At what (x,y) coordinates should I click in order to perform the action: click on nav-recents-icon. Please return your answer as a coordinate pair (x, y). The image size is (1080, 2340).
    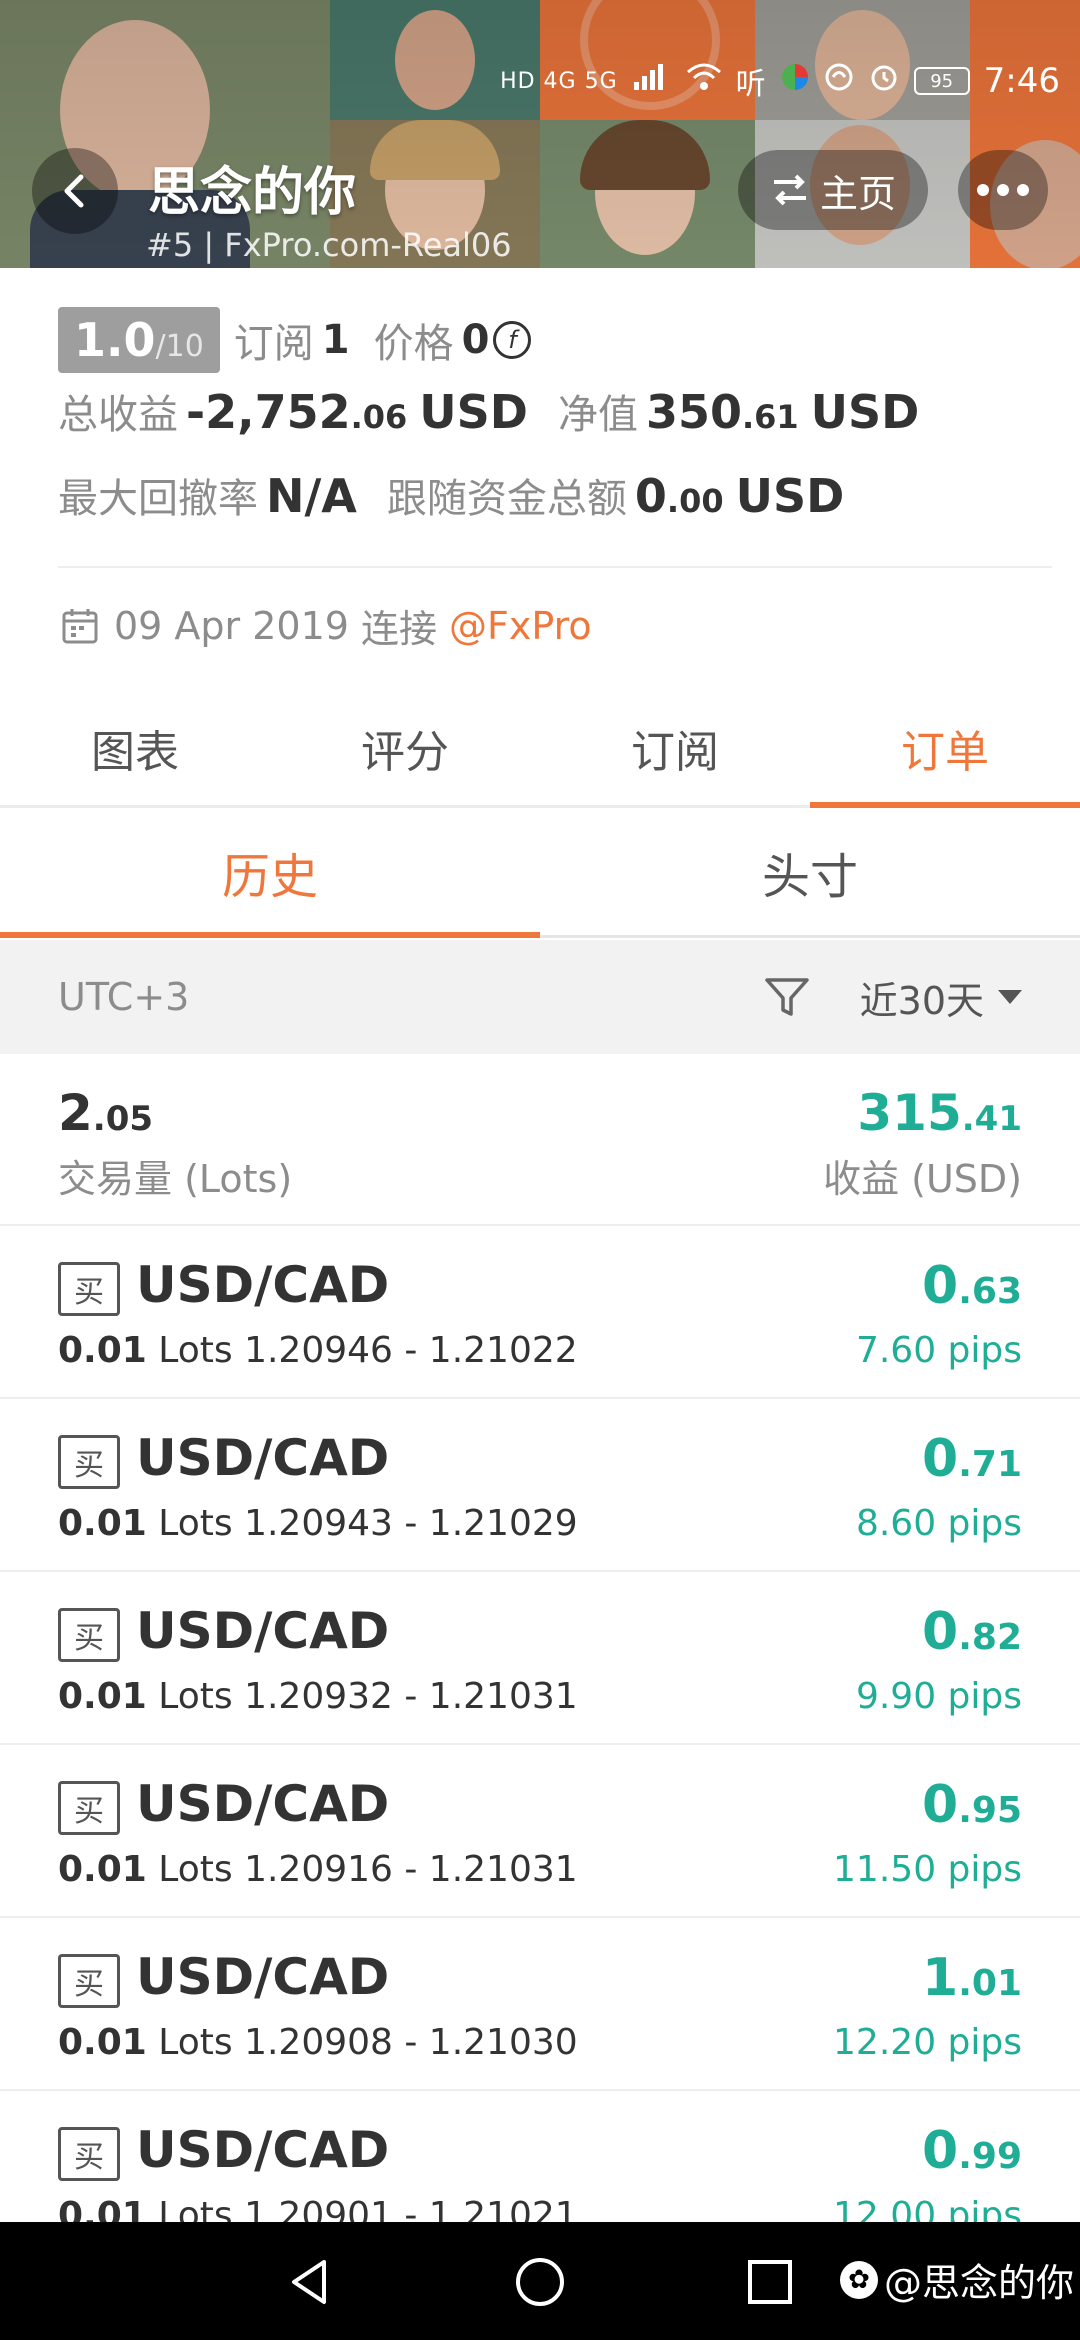
    Looking at the image, I should click on (770, 2282).